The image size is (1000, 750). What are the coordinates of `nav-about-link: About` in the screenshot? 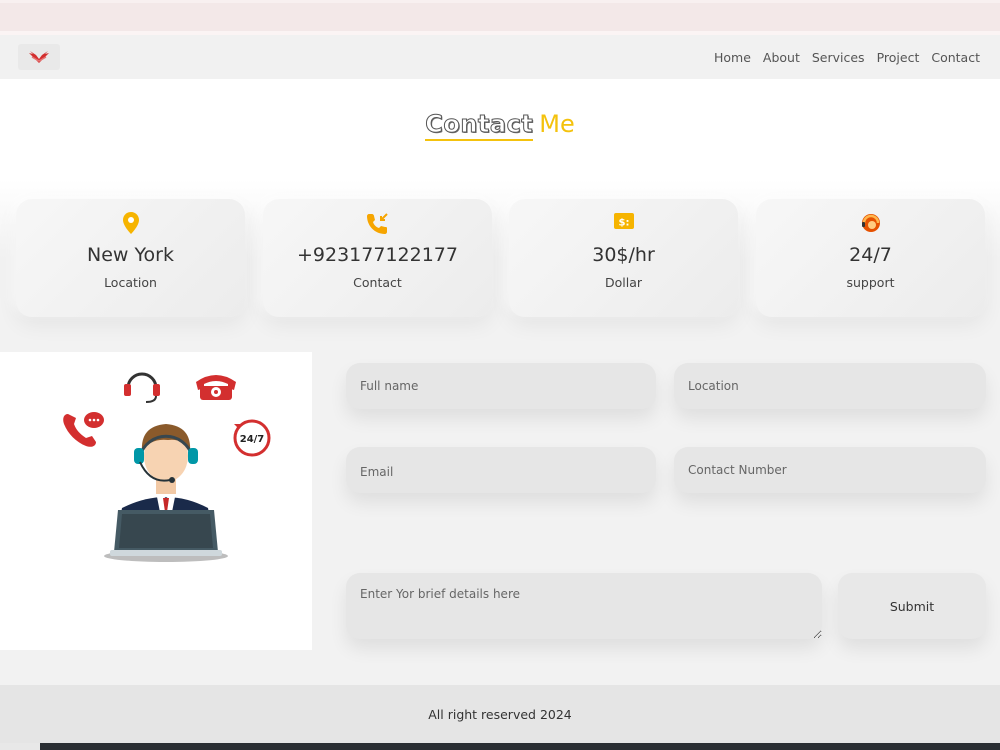 It's located at (781, 57).